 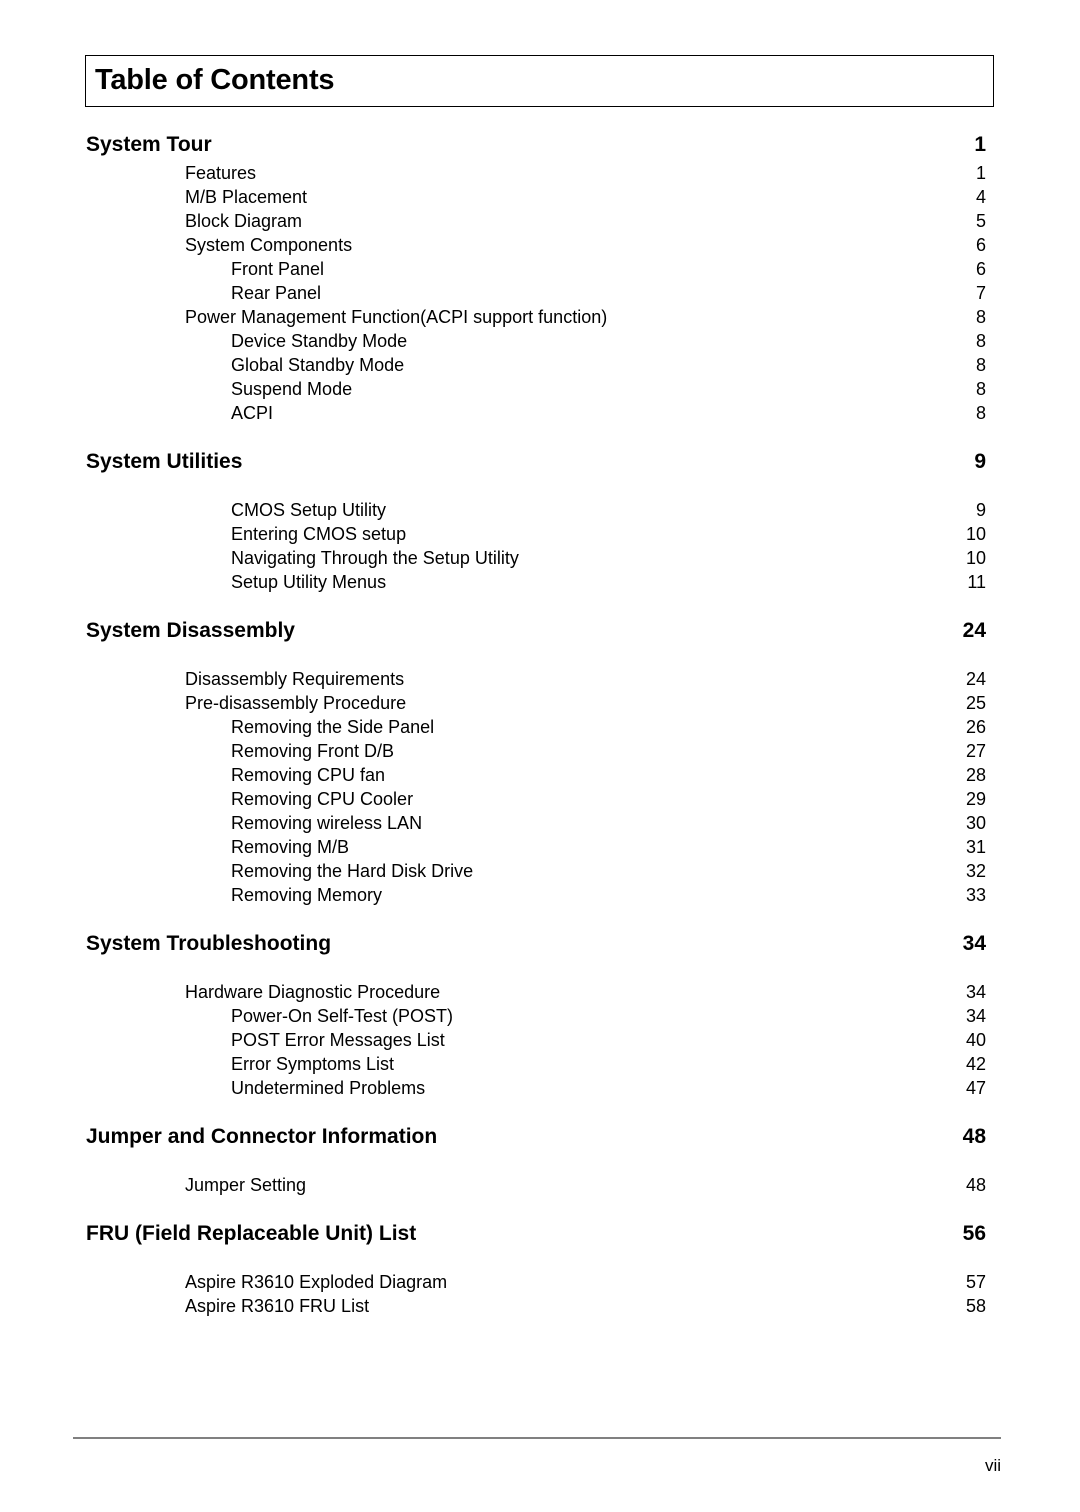 I want to click on toc-entry-label: System Components, so click(x=269, y=245).